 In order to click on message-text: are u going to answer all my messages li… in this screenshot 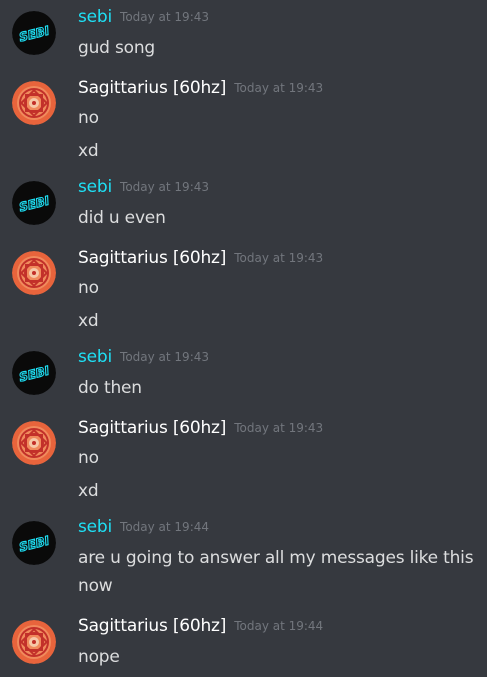, I will do `click(276, 558)`.